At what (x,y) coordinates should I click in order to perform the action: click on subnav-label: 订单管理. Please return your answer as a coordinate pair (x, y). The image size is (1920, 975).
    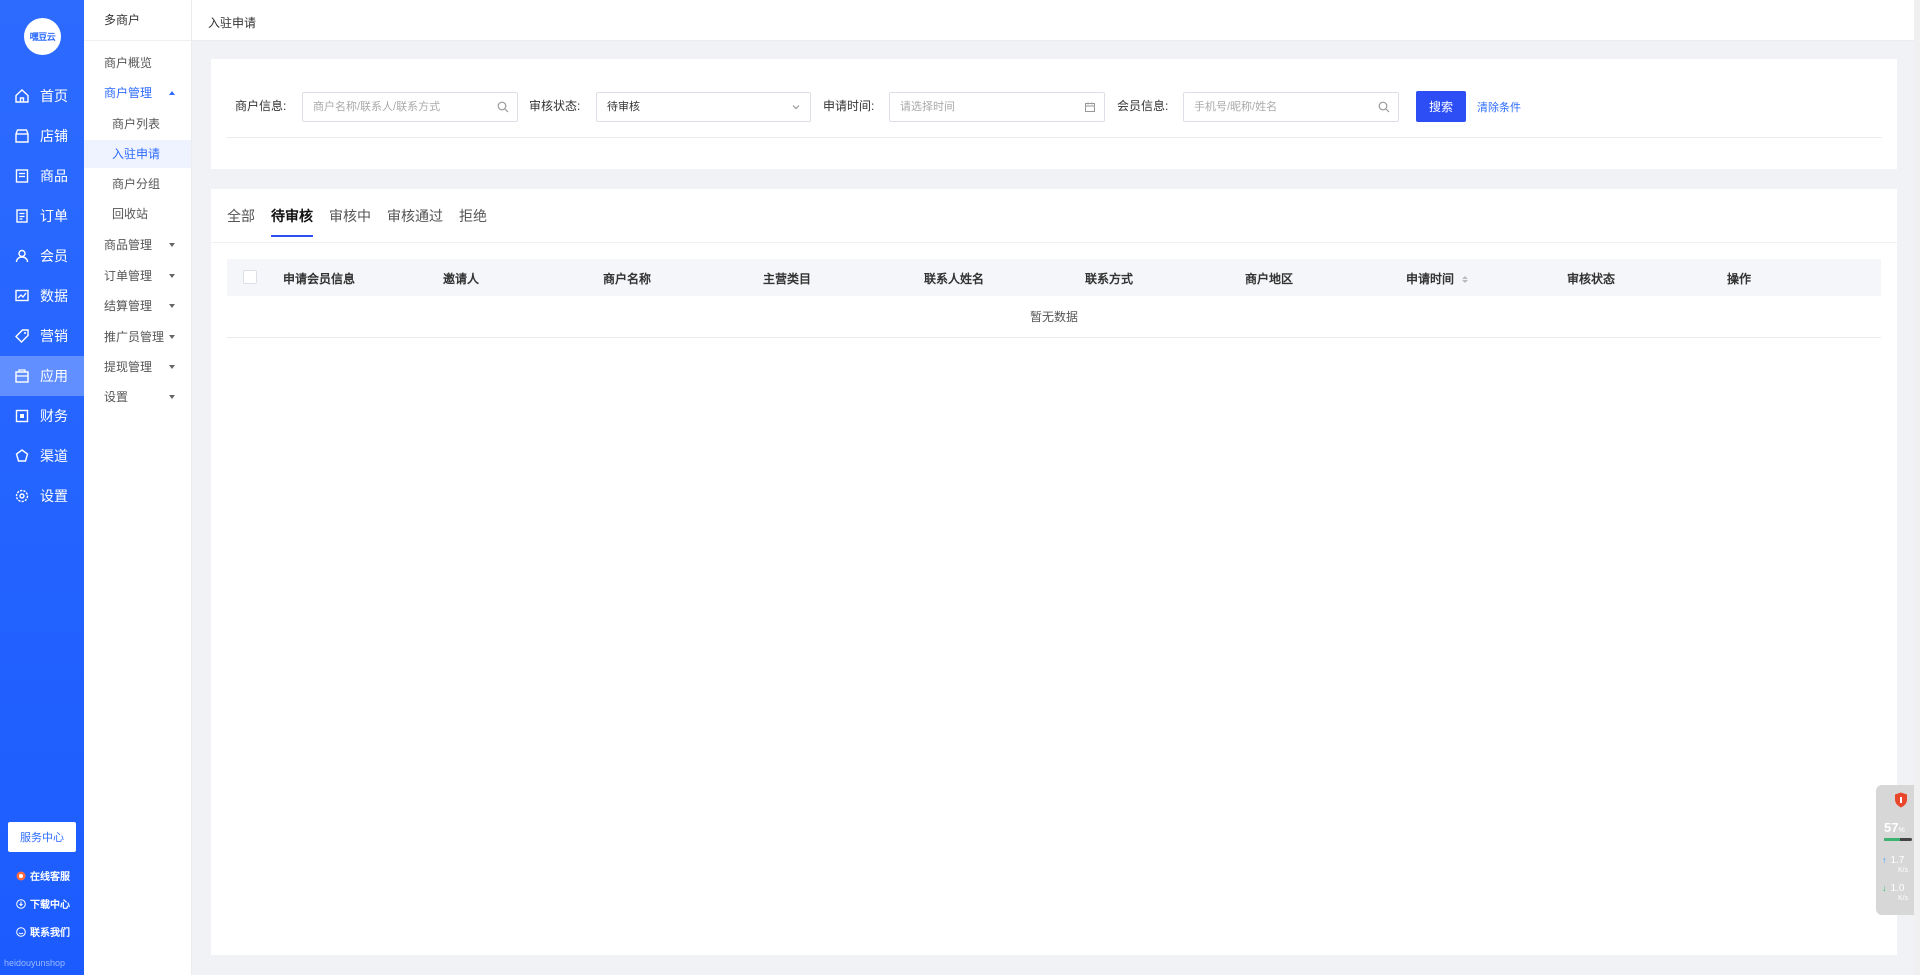
    Looking at the image, I should click on (128, 276).